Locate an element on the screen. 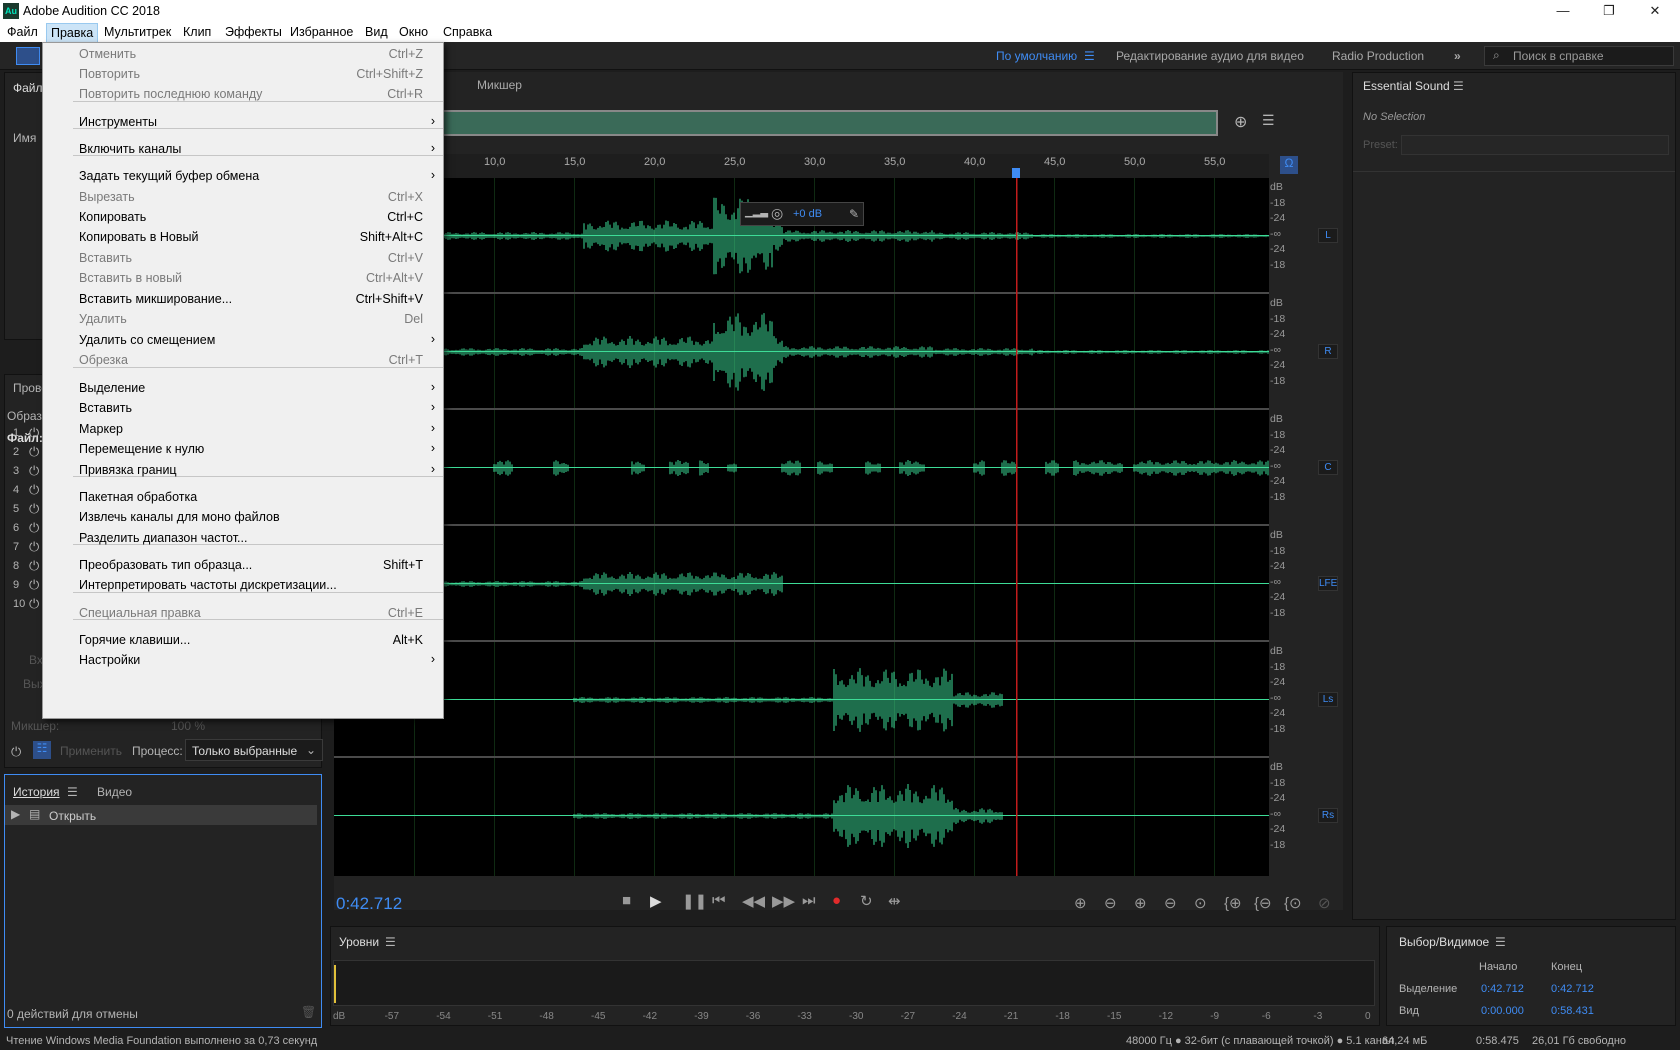 Image resolution: width=1680 pixels, height=1050 pixels. history-item: ▶ ▤ Открыть is located at coordinates (161, 815).